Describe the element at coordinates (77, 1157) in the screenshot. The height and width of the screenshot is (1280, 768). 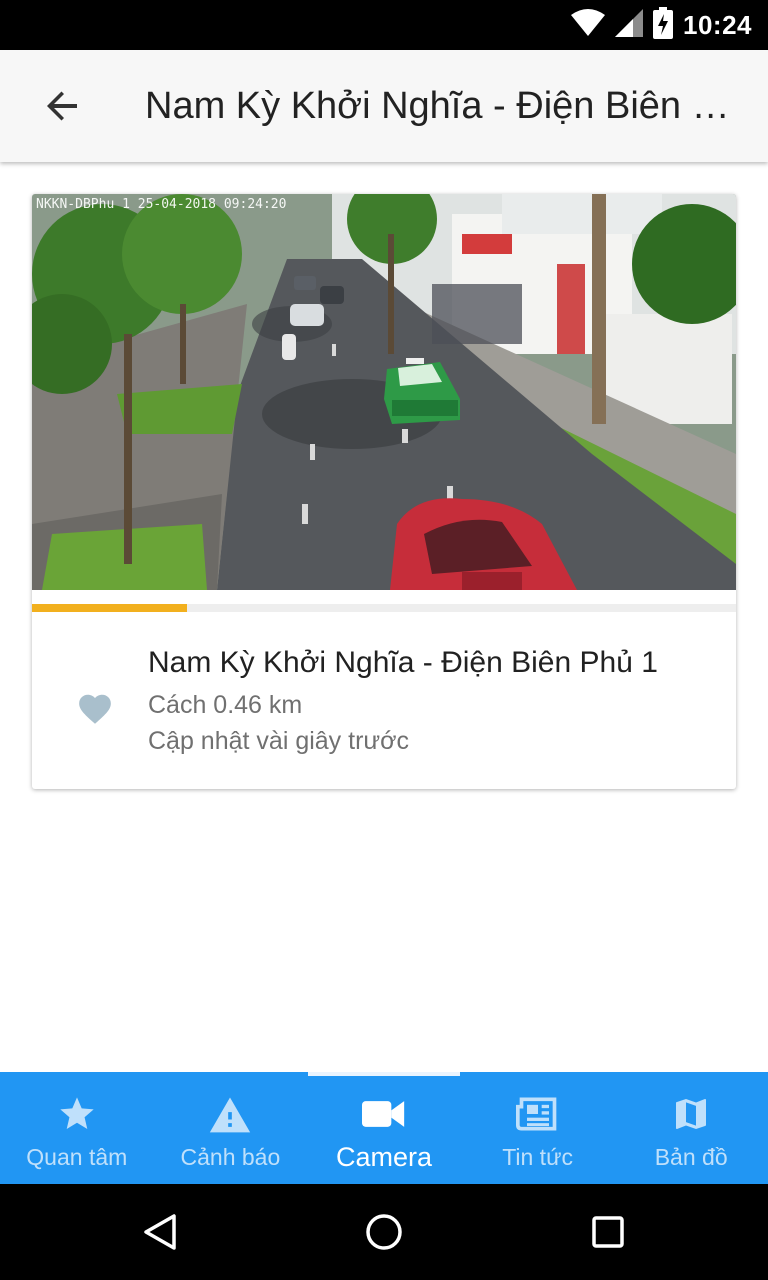
I see `nav-label: Quan tâm` at that location.